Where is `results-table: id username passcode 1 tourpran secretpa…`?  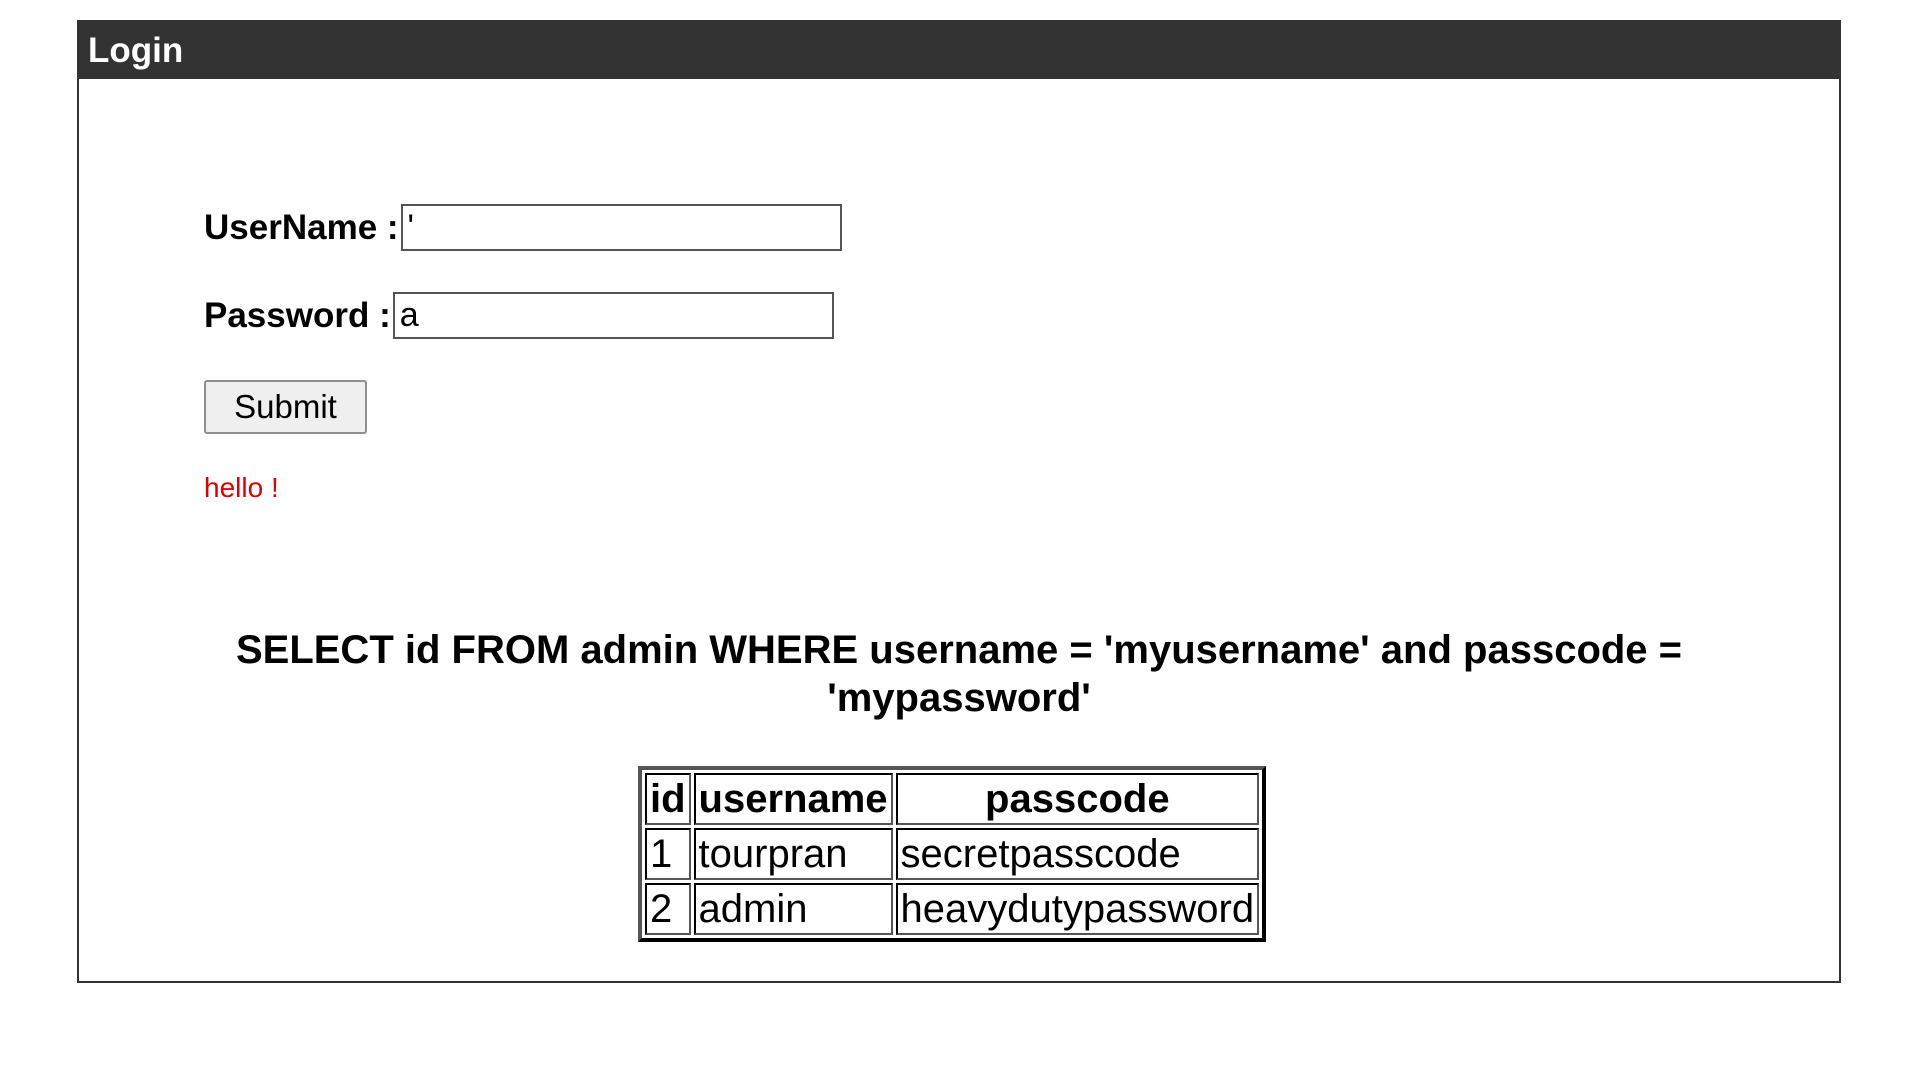 results-table: id username passcode 1 tourpran secretpa… is located at coordinates (952, 854).